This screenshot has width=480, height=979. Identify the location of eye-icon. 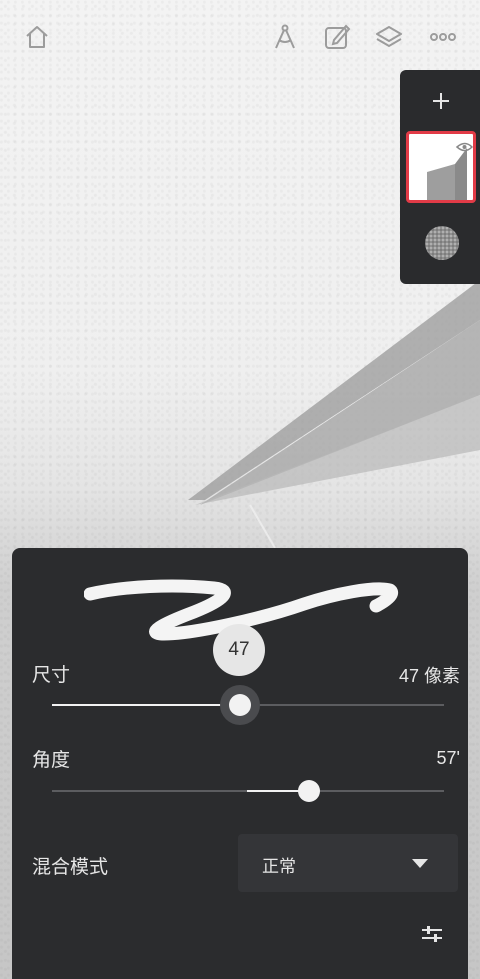
(464, 147).